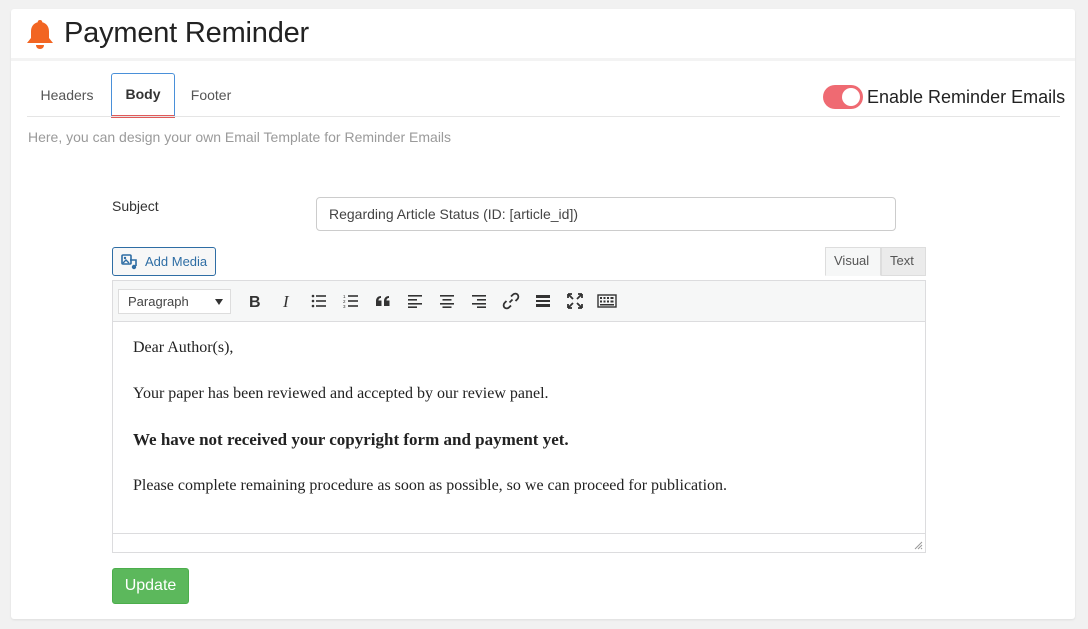 The height and width of the screenshot is (629, 1088). What do you see at coordinates (176, 261) in the screenshot?
I see `add-media-label: Add Media` at bounding box center [176, 261].